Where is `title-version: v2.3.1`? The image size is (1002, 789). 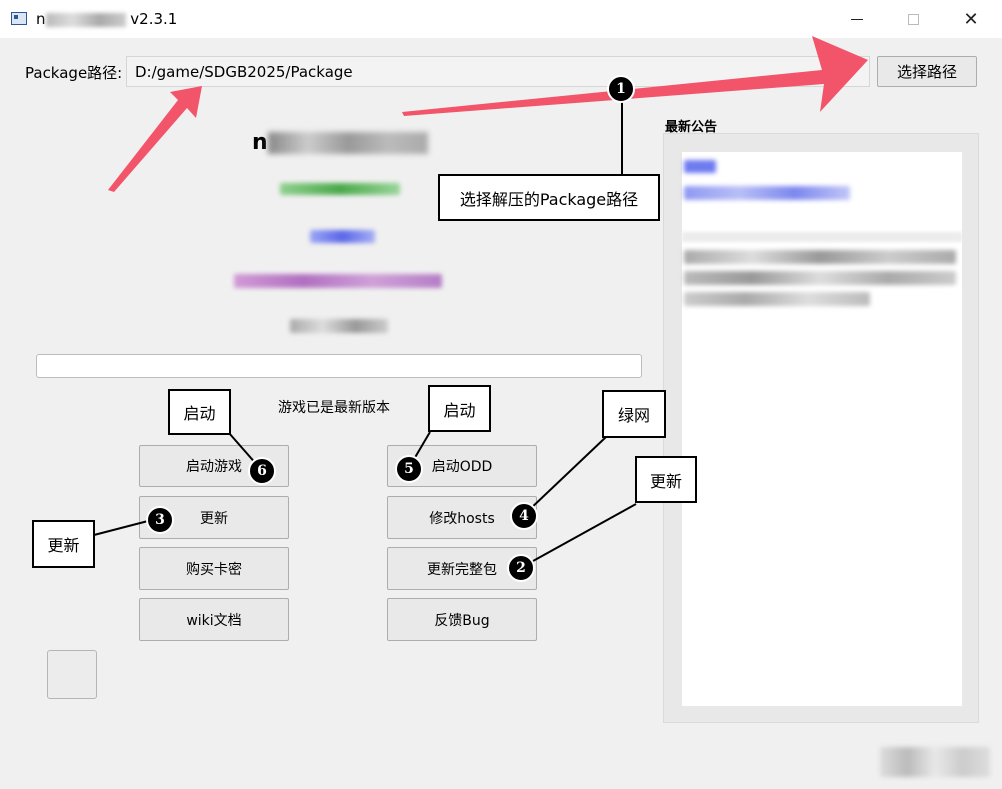 title-version: v2.3.1 is located at coordinates (154, 19).